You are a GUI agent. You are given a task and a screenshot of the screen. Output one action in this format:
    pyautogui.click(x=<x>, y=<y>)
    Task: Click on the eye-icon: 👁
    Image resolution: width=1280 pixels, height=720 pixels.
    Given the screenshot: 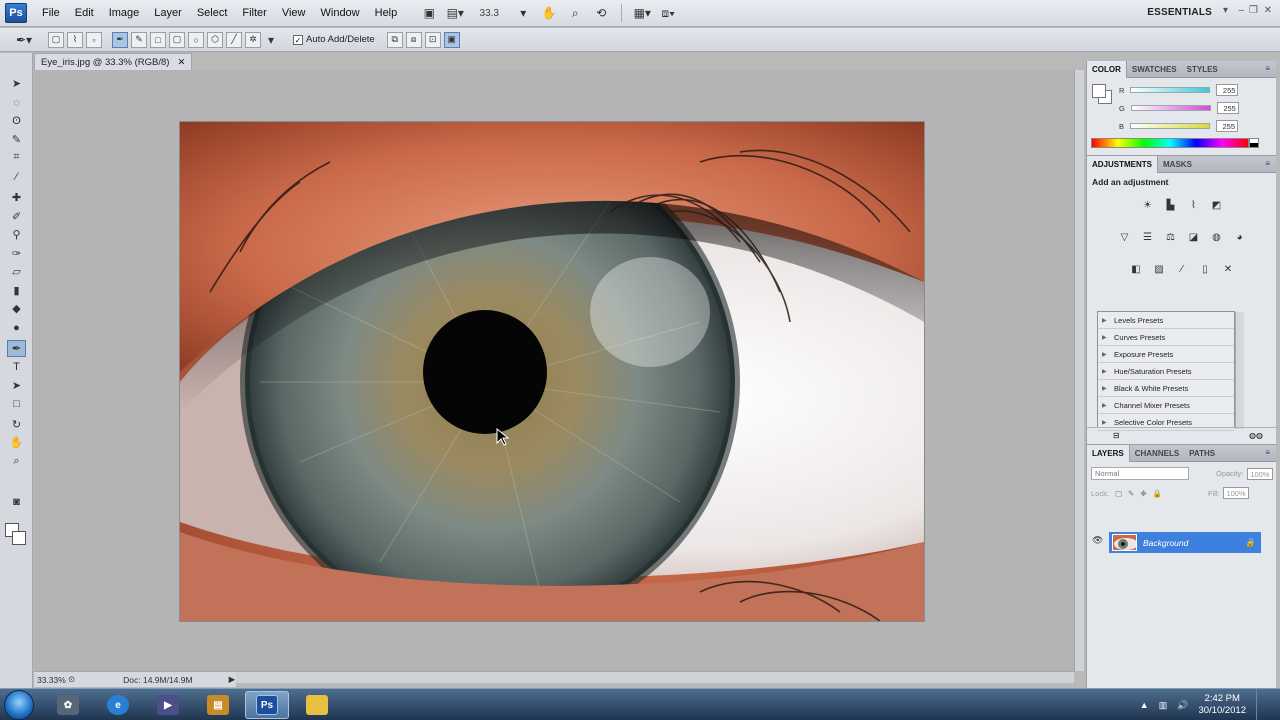 What is the action you would take?
    pyautogui.click(x=1097, y=540)
    